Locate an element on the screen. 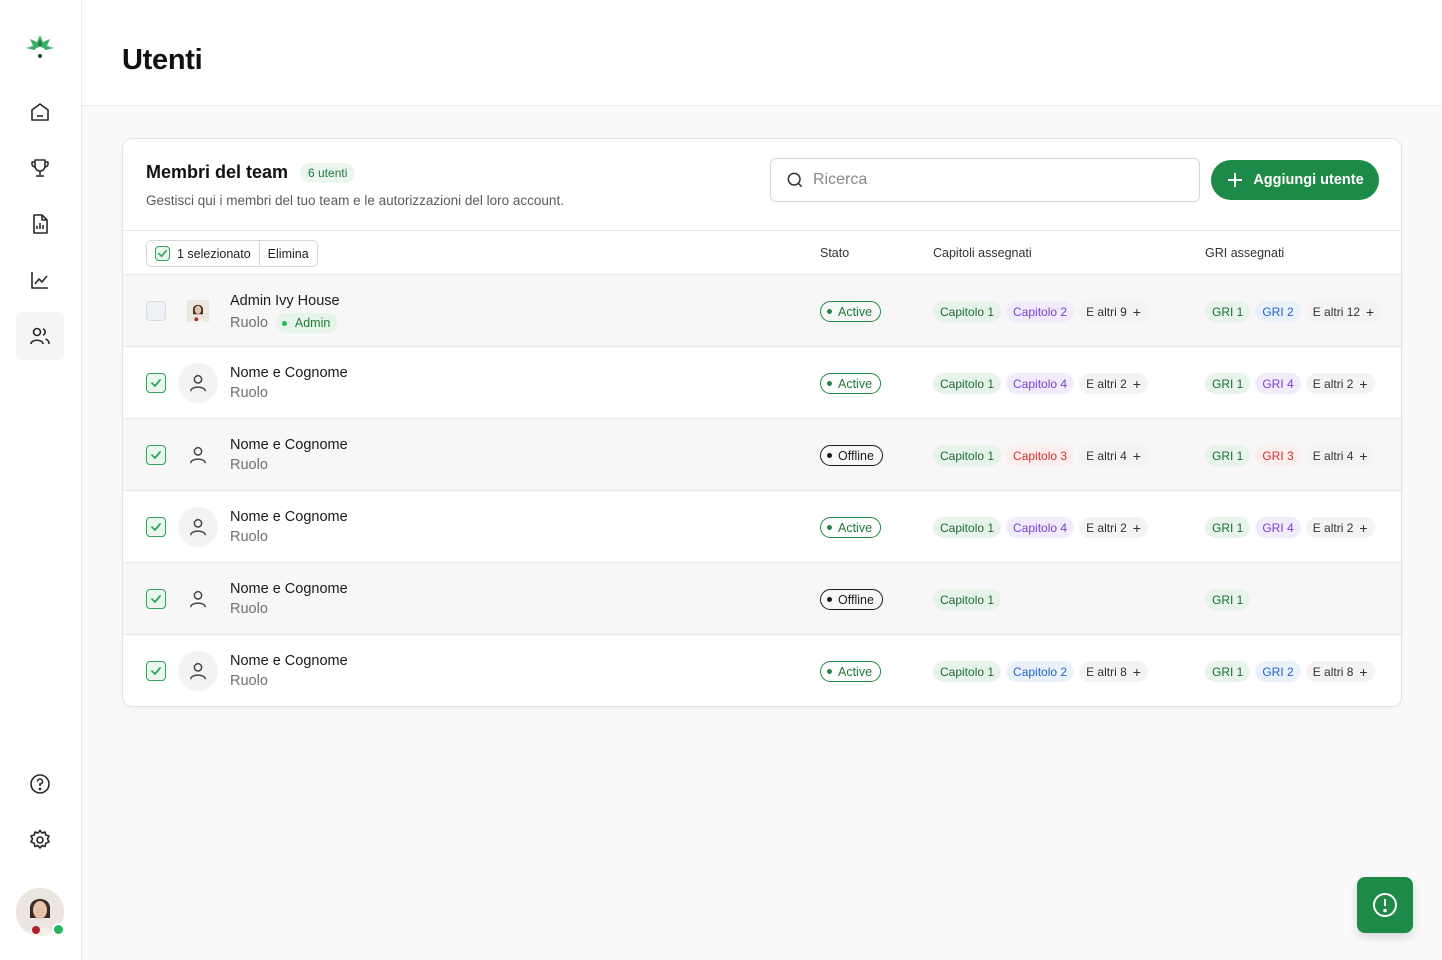 The image size is (1442, 960). role-badge: Admin is located at coordinates (307, 323).